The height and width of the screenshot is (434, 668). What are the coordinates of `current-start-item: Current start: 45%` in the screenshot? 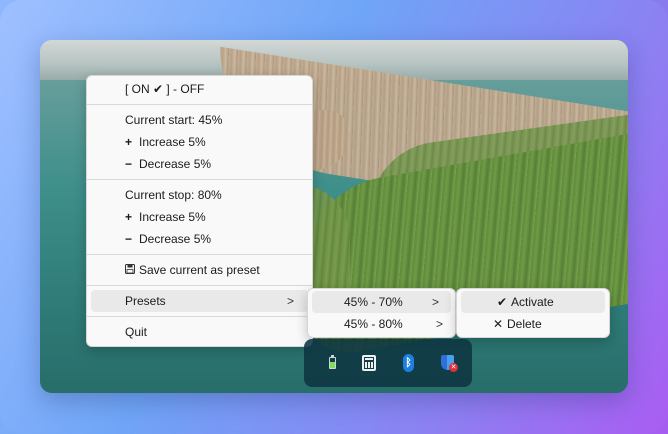 It's located at (199, 120).